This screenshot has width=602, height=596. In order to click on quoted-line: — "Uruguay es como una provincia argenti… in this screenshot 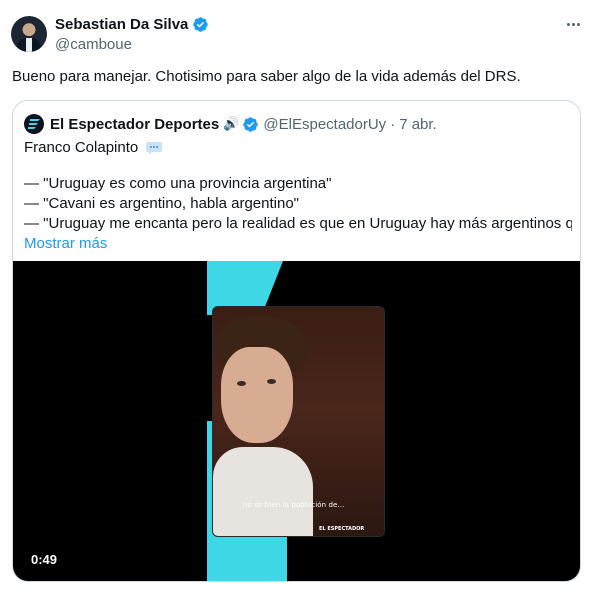, I will do `click(178, 183)`.